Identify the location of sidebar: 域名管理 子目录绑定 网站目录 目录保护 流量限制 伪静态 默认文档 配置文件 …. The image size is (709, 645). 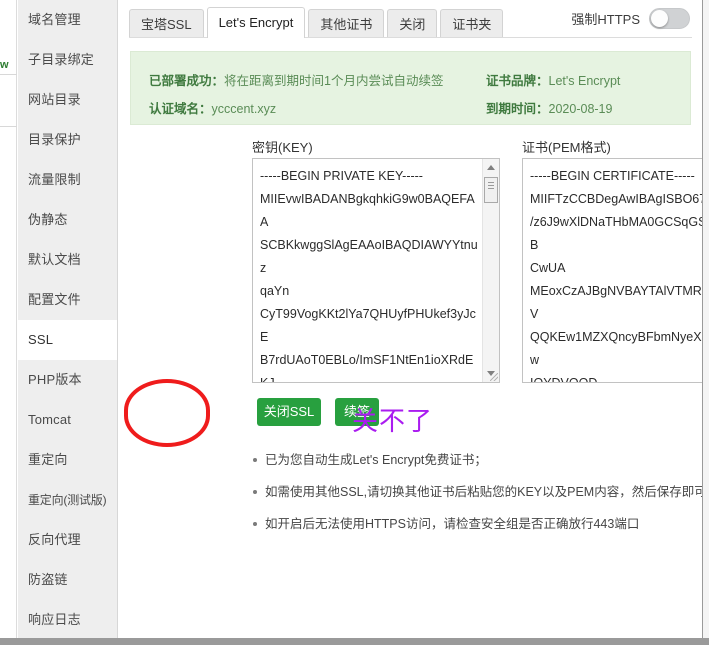
(68, 320).